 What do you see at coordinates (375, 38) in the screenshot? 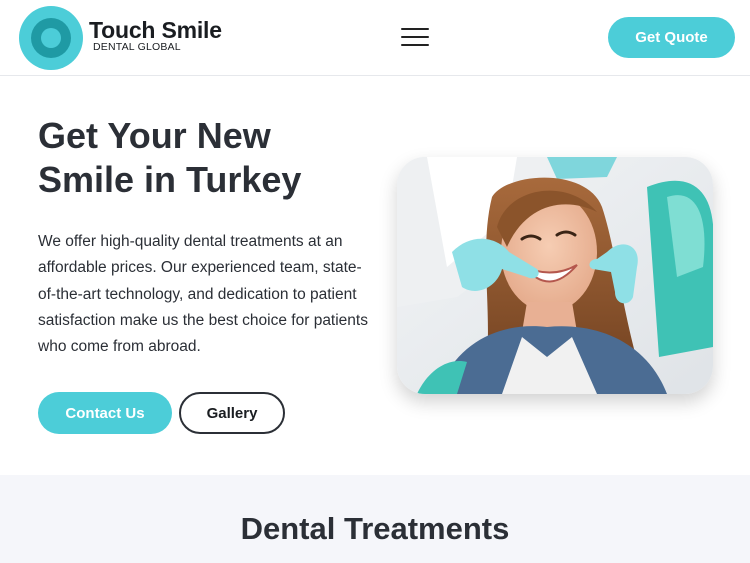
I see `site-header: Touch Smile DENTAL GLOBAL Get Quote` at bounding box center [375, 38].